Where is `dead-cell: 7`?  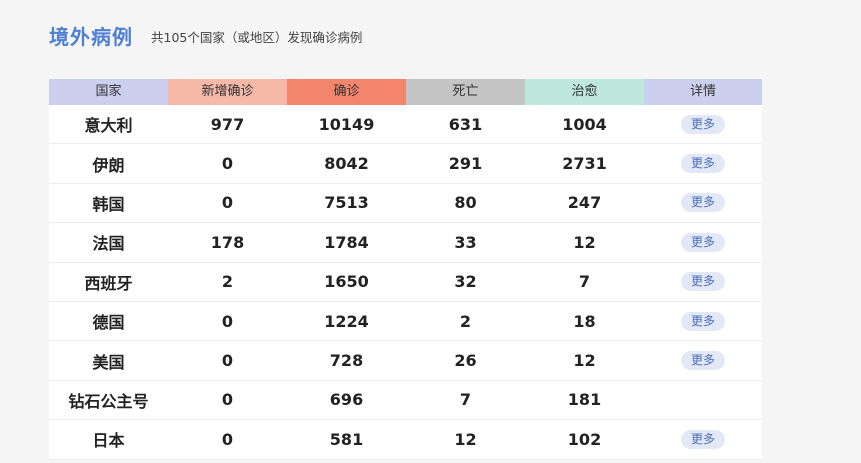
dead-cell: 7 is located at coordinates (465, 400).